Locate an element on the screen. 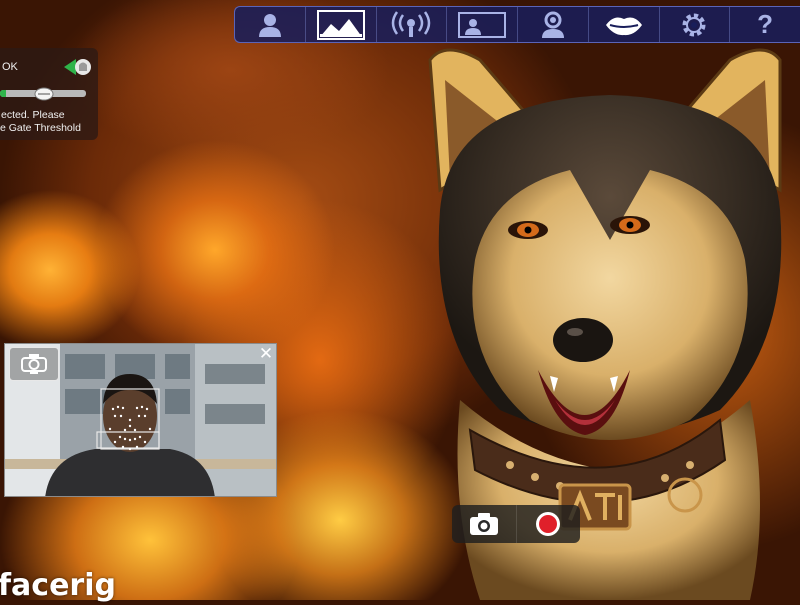 The width and height of the screenshot is (800, 605). avatar-person-icon is located at coordinates (269, 25).